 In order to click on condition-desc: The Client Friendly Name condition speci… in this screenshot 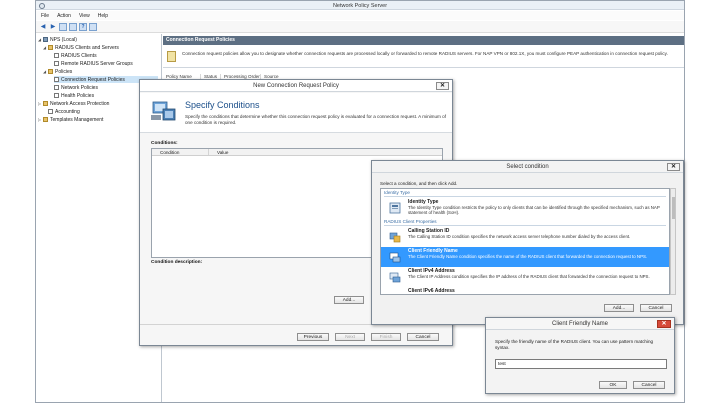, I will do `click(528, 256)`.